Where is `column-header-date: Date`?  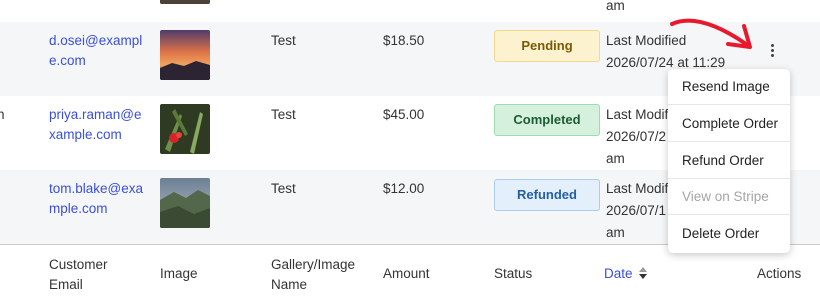
column-header-date: Date is located at coordinates (626, 274).